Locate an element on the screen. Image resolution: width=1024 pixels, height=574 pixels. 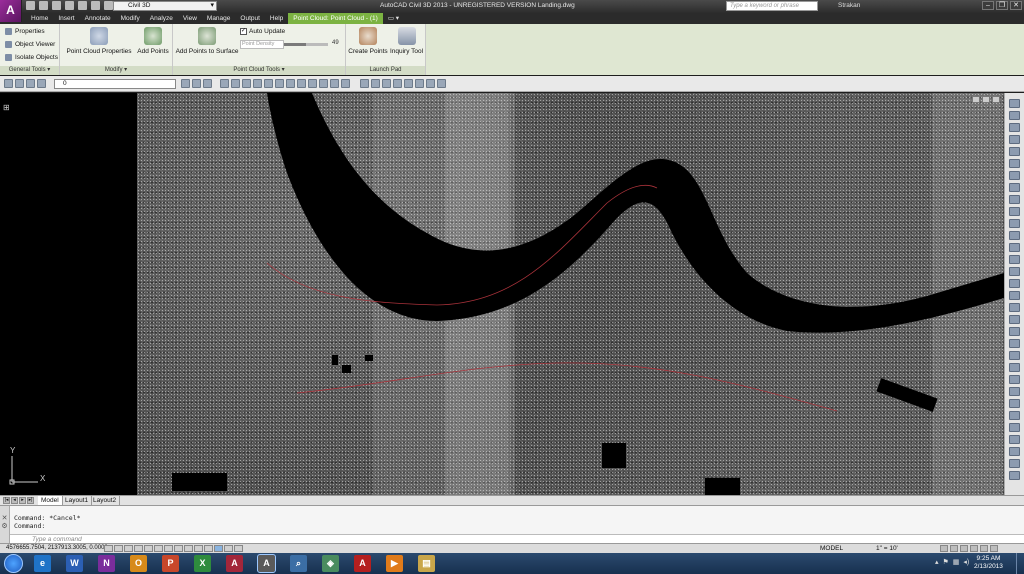
tool-10-icon is located at coordinates (323, 83).